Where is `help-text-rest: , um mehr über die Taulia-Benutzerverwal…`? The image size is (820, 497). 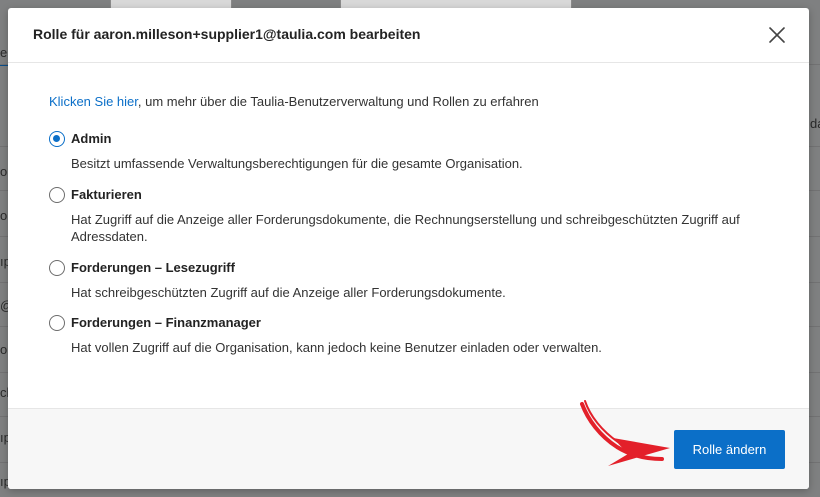
help-text-rest: , um mehr über die Taulia-Benutzerverwal… is located at coordinates (338, 101).